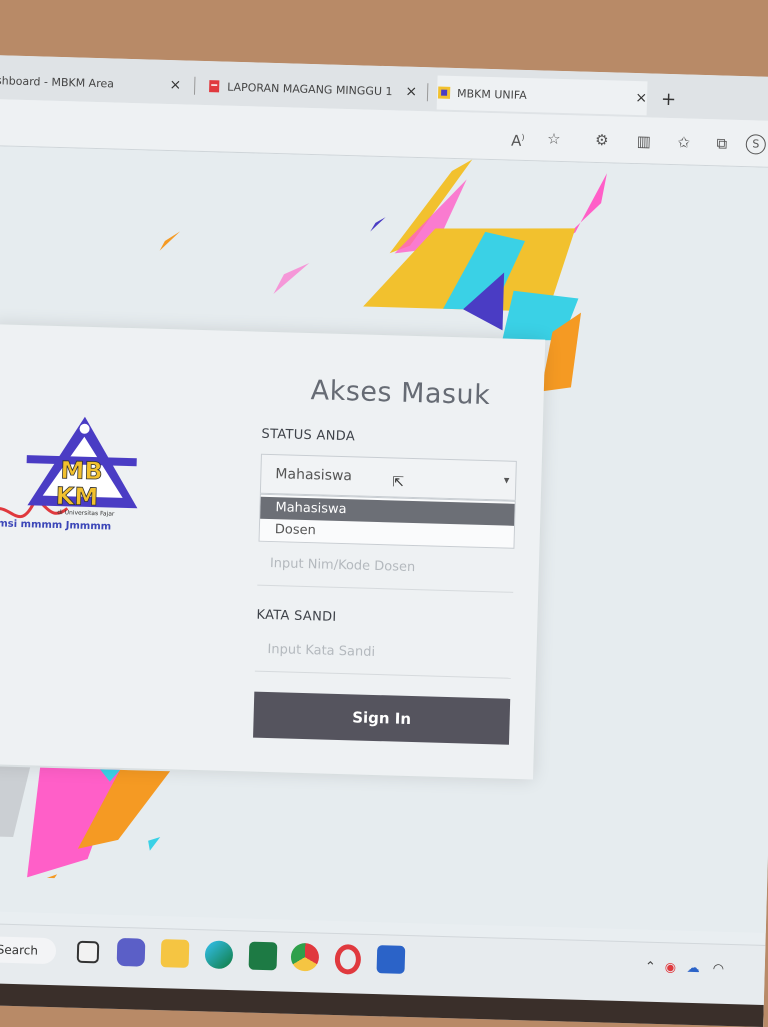  What do you see at coordinates (219, 955) in the screenshot?
I see `edge-icon` at bounding box center [219, 955].